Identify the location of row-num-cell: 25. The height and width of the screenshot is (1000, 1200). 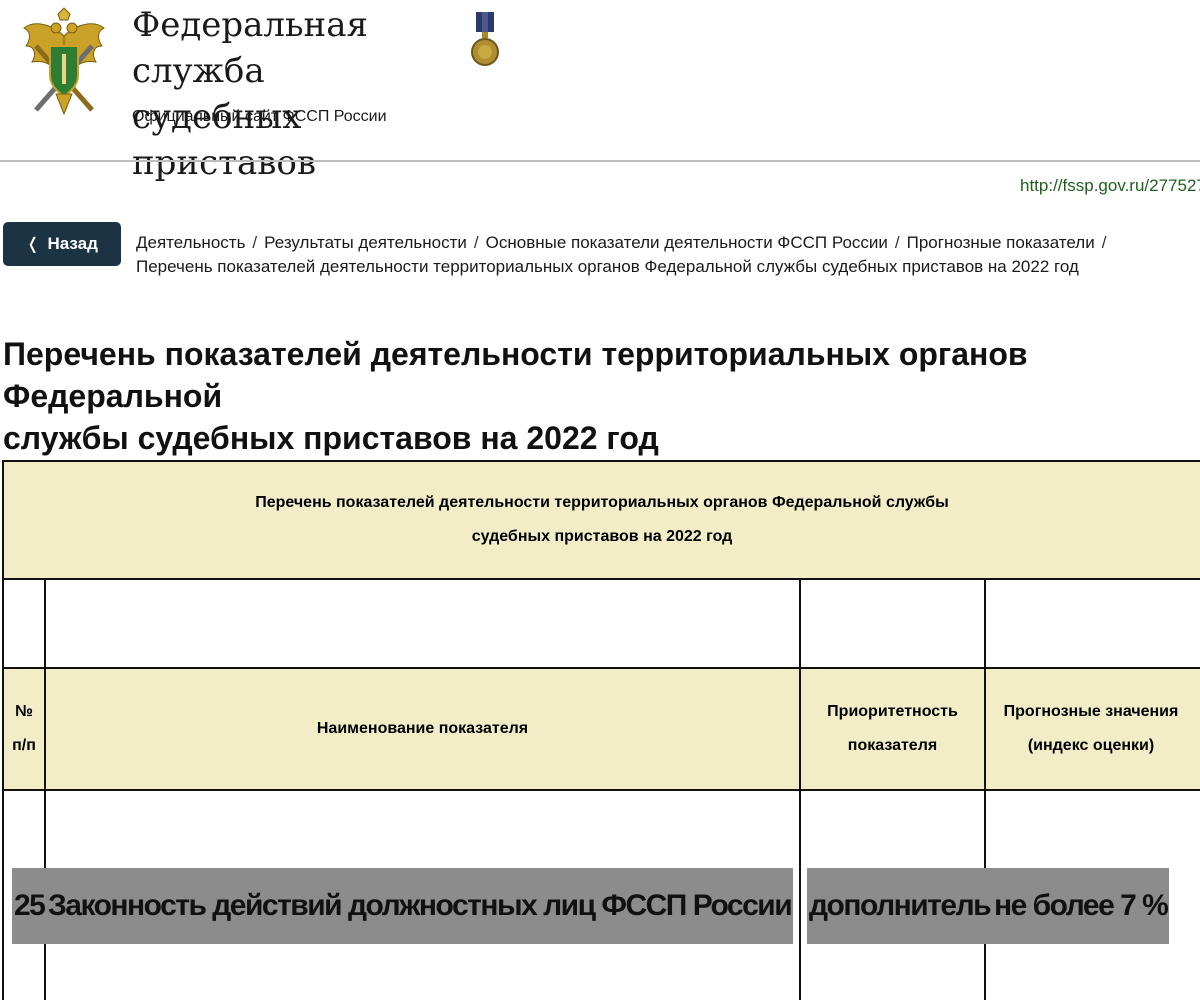
(24, 894).